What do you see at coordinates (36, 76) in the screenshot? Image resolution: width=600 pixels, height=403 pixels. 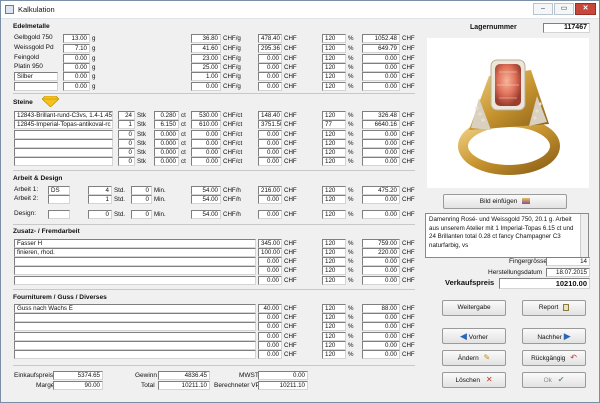 I see `metal-name: Silber` at bounding box center [36, 76].